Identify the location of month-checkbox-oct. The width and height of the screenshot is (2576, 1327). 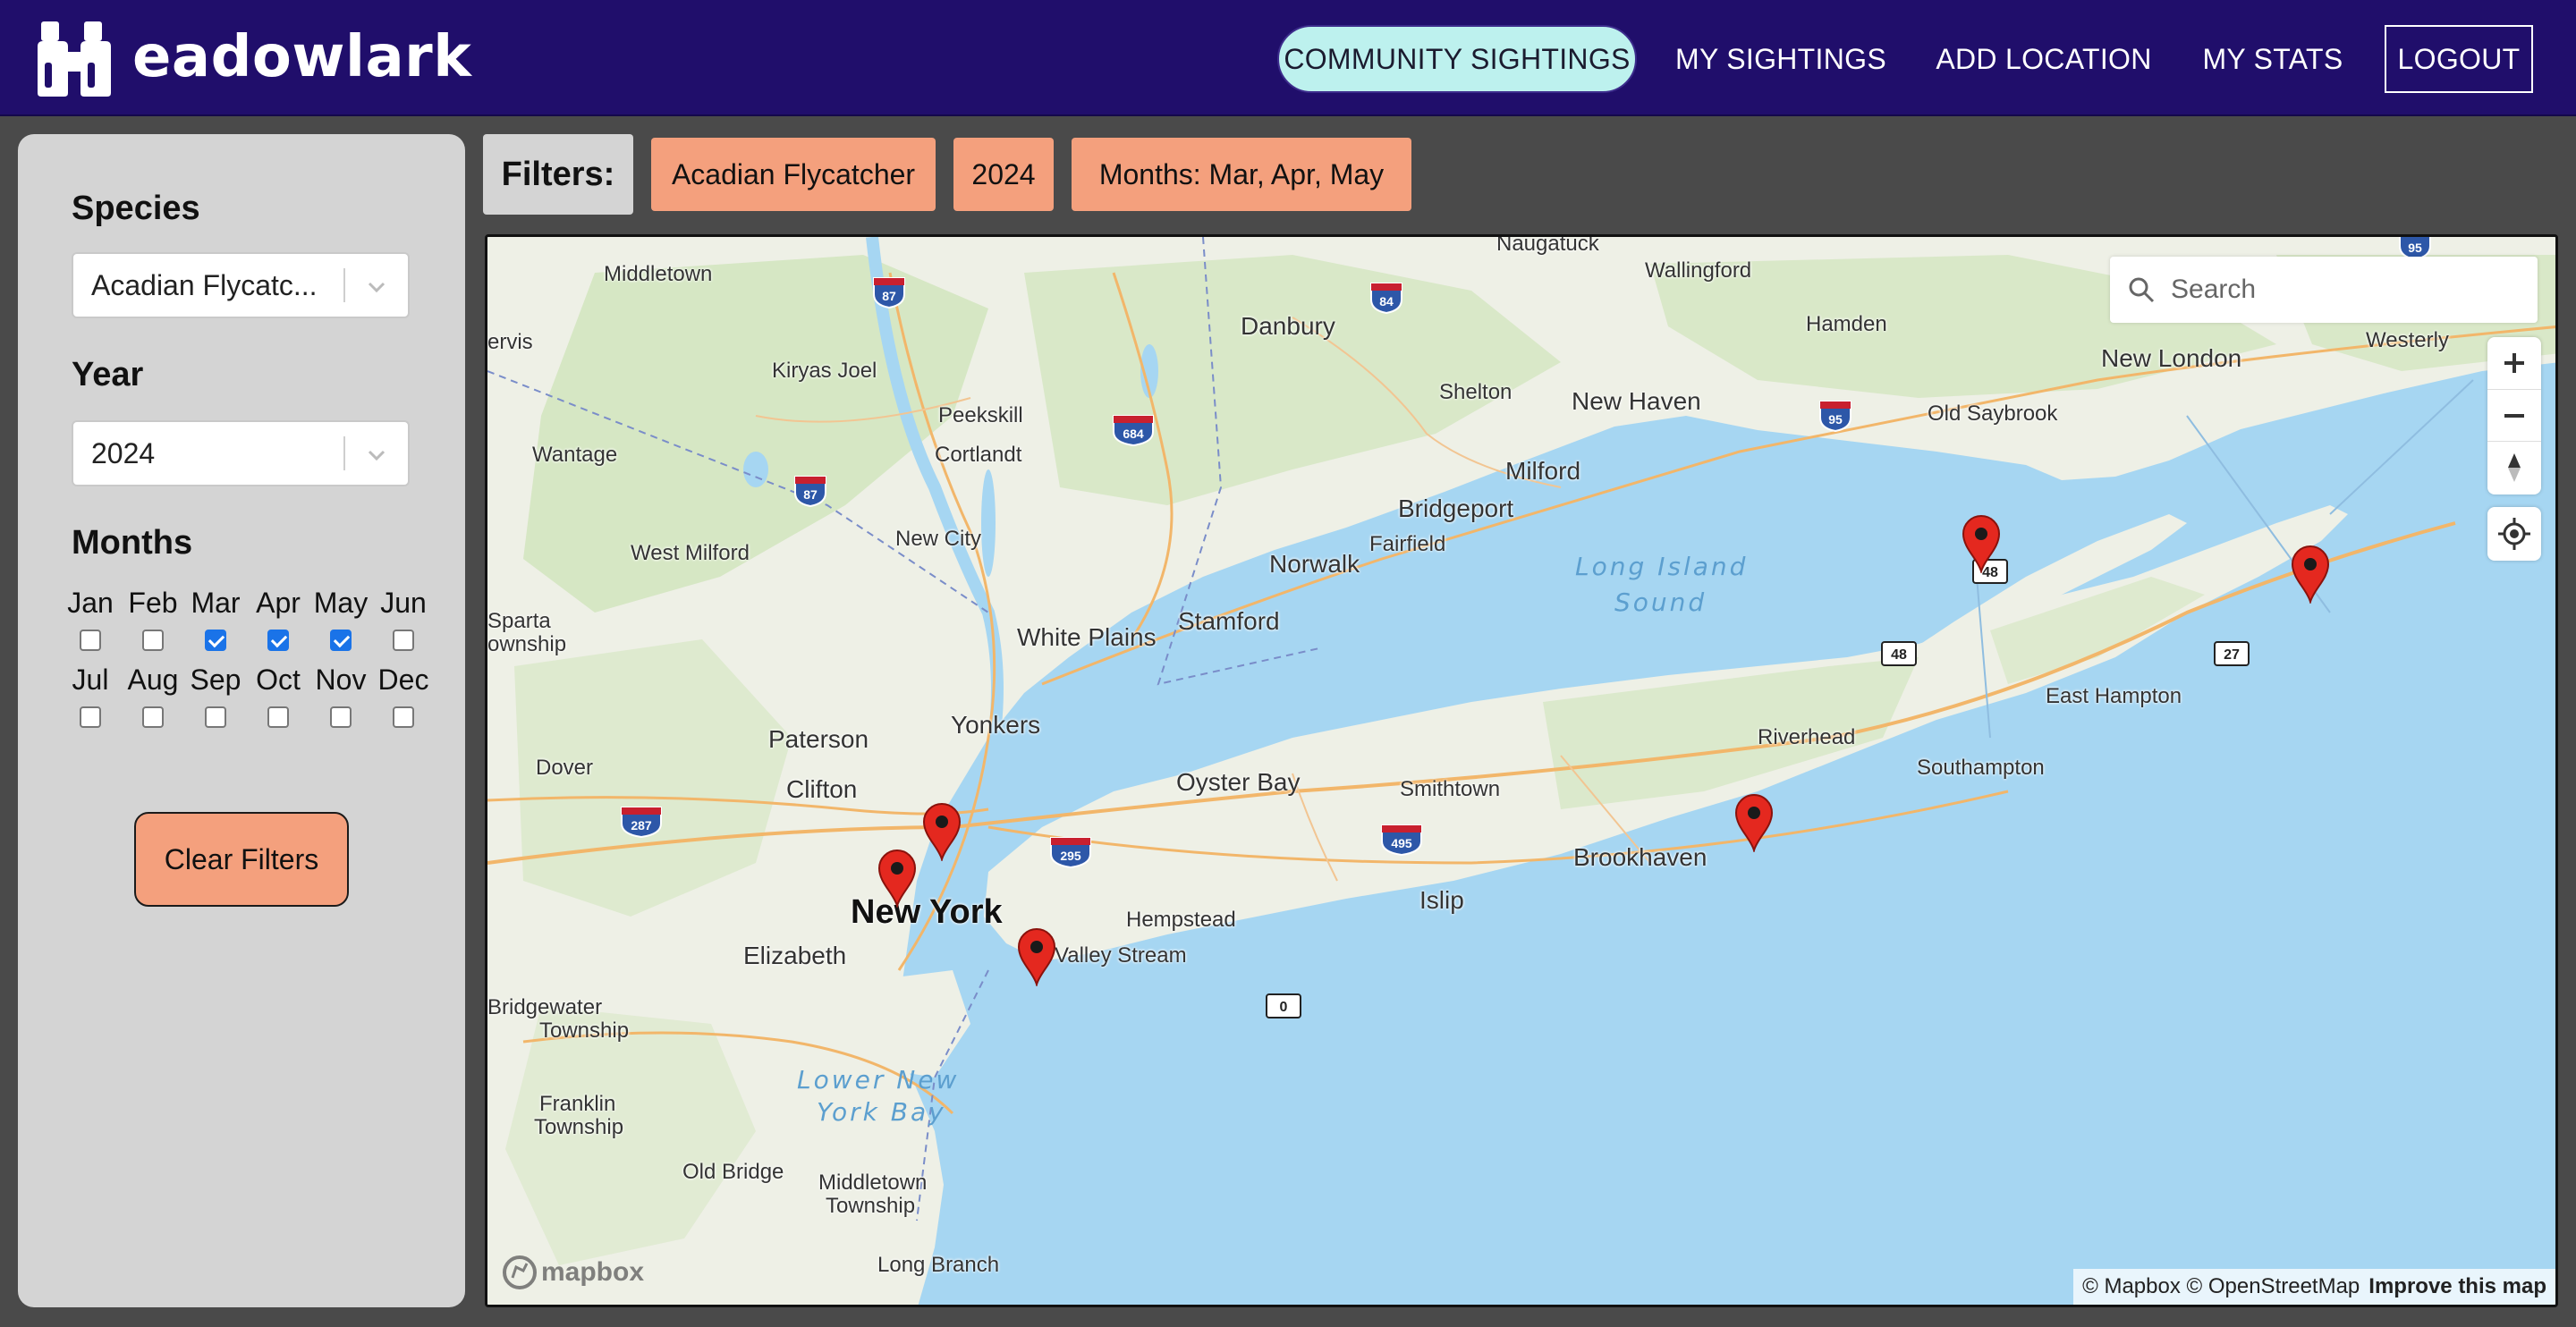
(278, 717).